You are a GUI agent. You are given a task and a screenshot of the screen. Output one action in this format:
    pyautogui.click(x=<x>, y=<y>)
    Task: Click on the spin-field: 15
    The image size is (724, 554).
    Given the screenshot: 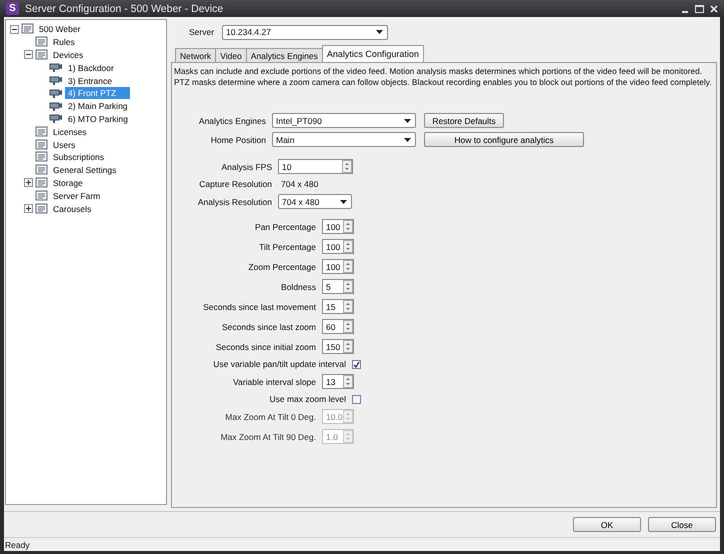 What is the action you would take?
    pyautogui.click(x=331, y=307)
    